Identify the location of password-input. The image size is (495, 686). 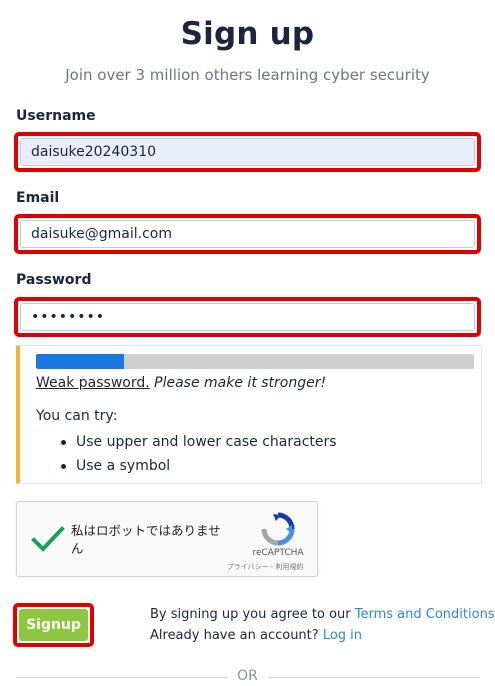
(247, 317).